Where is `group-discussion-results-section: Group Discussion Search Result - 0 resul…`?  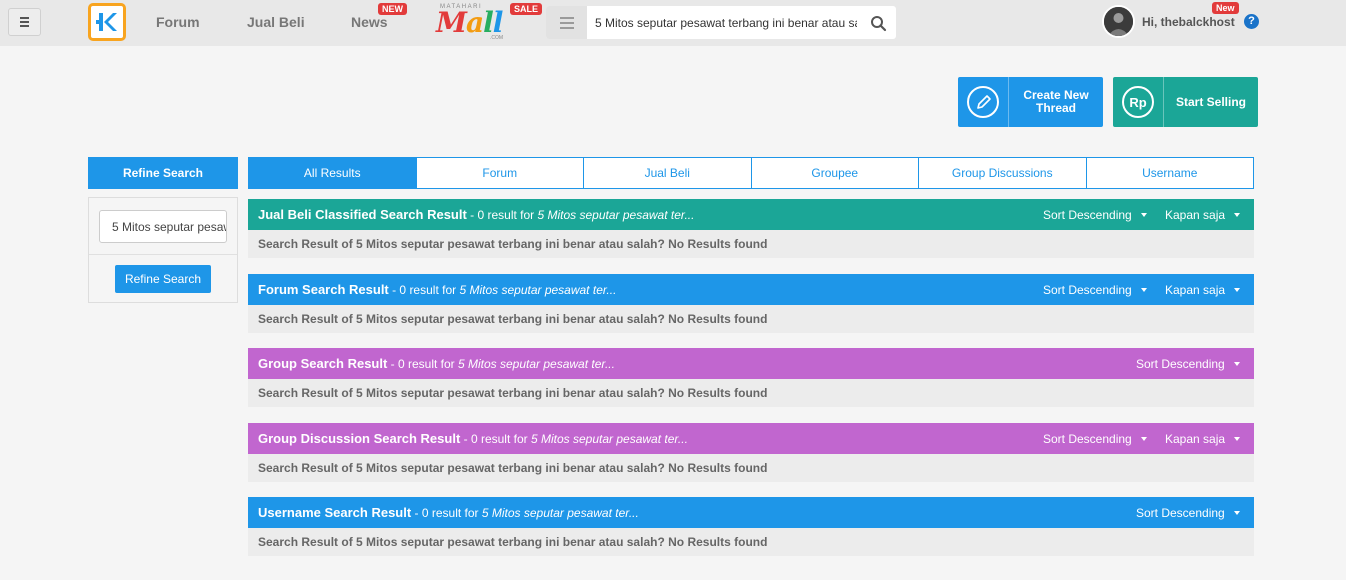 group-discussion-results-section: Group Discussion Search Result - 0 resul… is located at coordinates (751, 452).